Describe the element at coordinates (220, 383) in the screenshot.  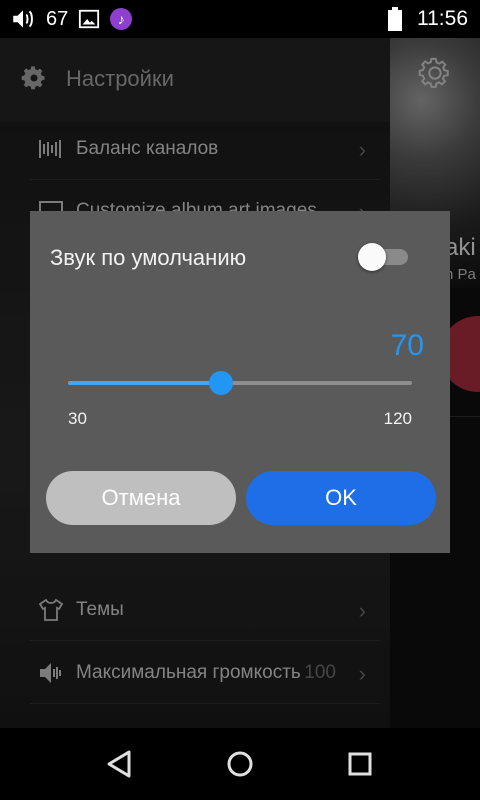
I see `slider-thumb` at that location.